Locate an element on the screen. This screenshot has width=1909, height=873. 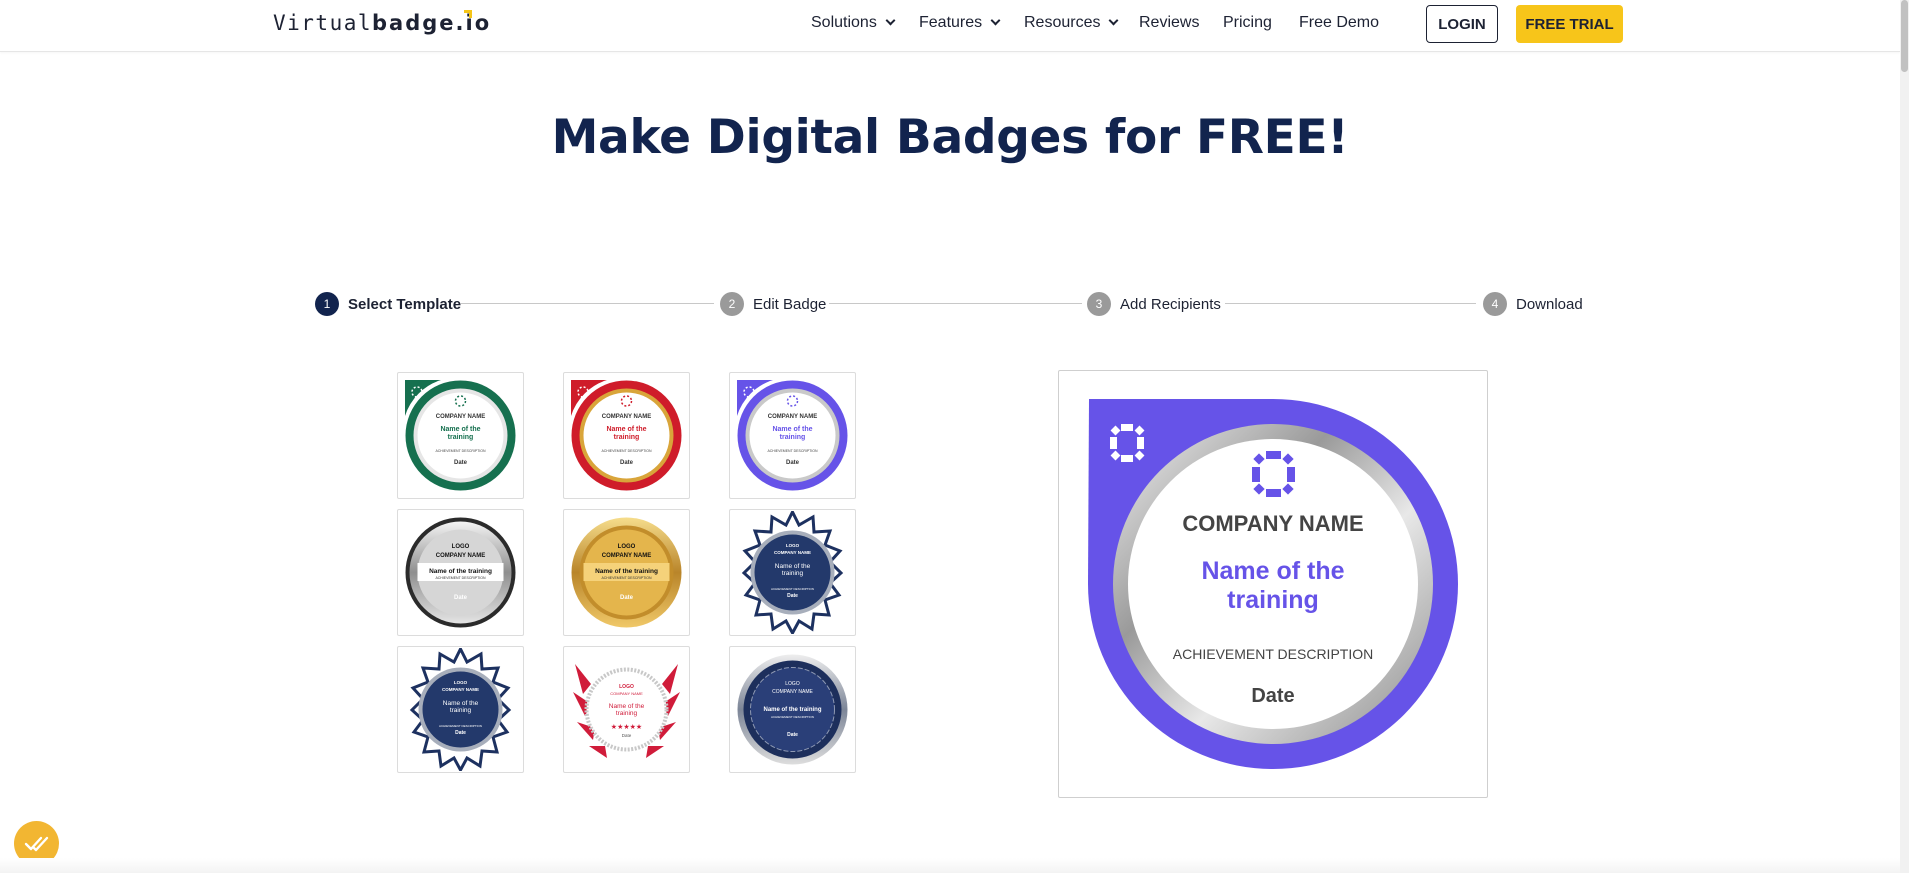
section-bottom-edge is located at coordinates (950, 865).